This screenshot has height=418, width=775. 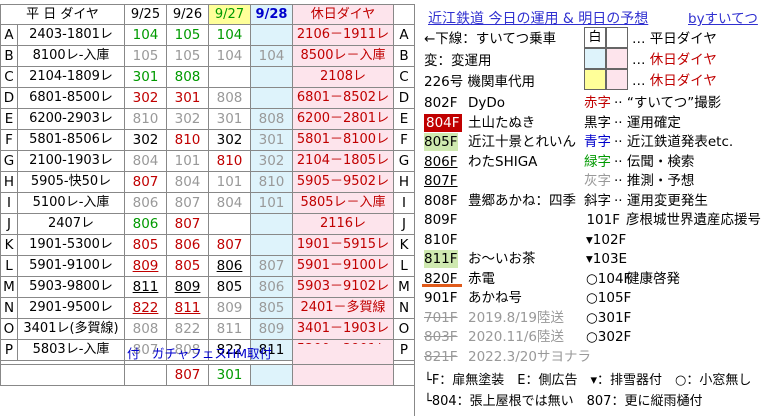 What do you see at coordinates (230, 182) in the screenshot?
I see `row-val-3: 101` at bounding box center [230, 182].